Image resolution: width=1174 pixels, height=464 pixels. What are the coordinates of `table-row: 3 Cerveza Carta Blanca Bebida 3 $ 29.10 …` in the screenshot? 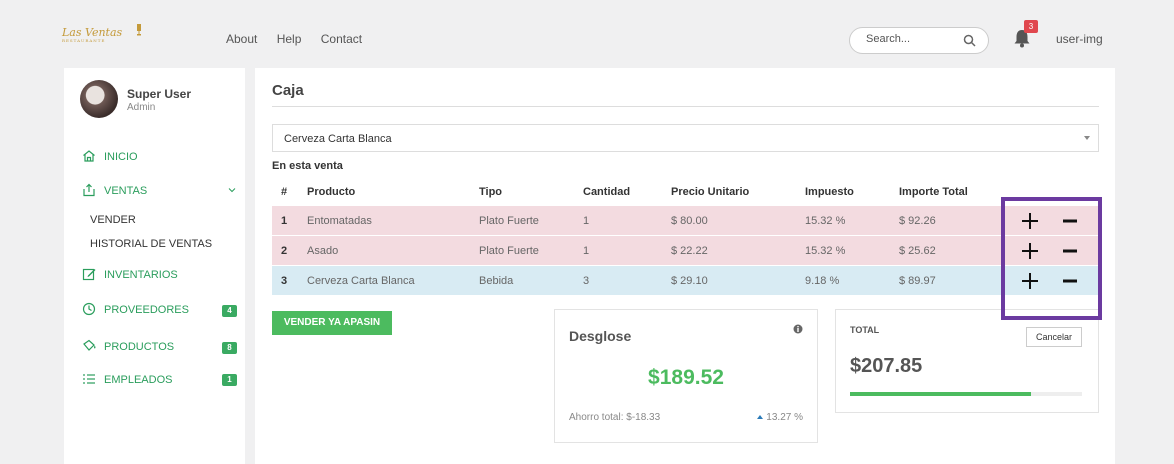 It's located at (685, 280).